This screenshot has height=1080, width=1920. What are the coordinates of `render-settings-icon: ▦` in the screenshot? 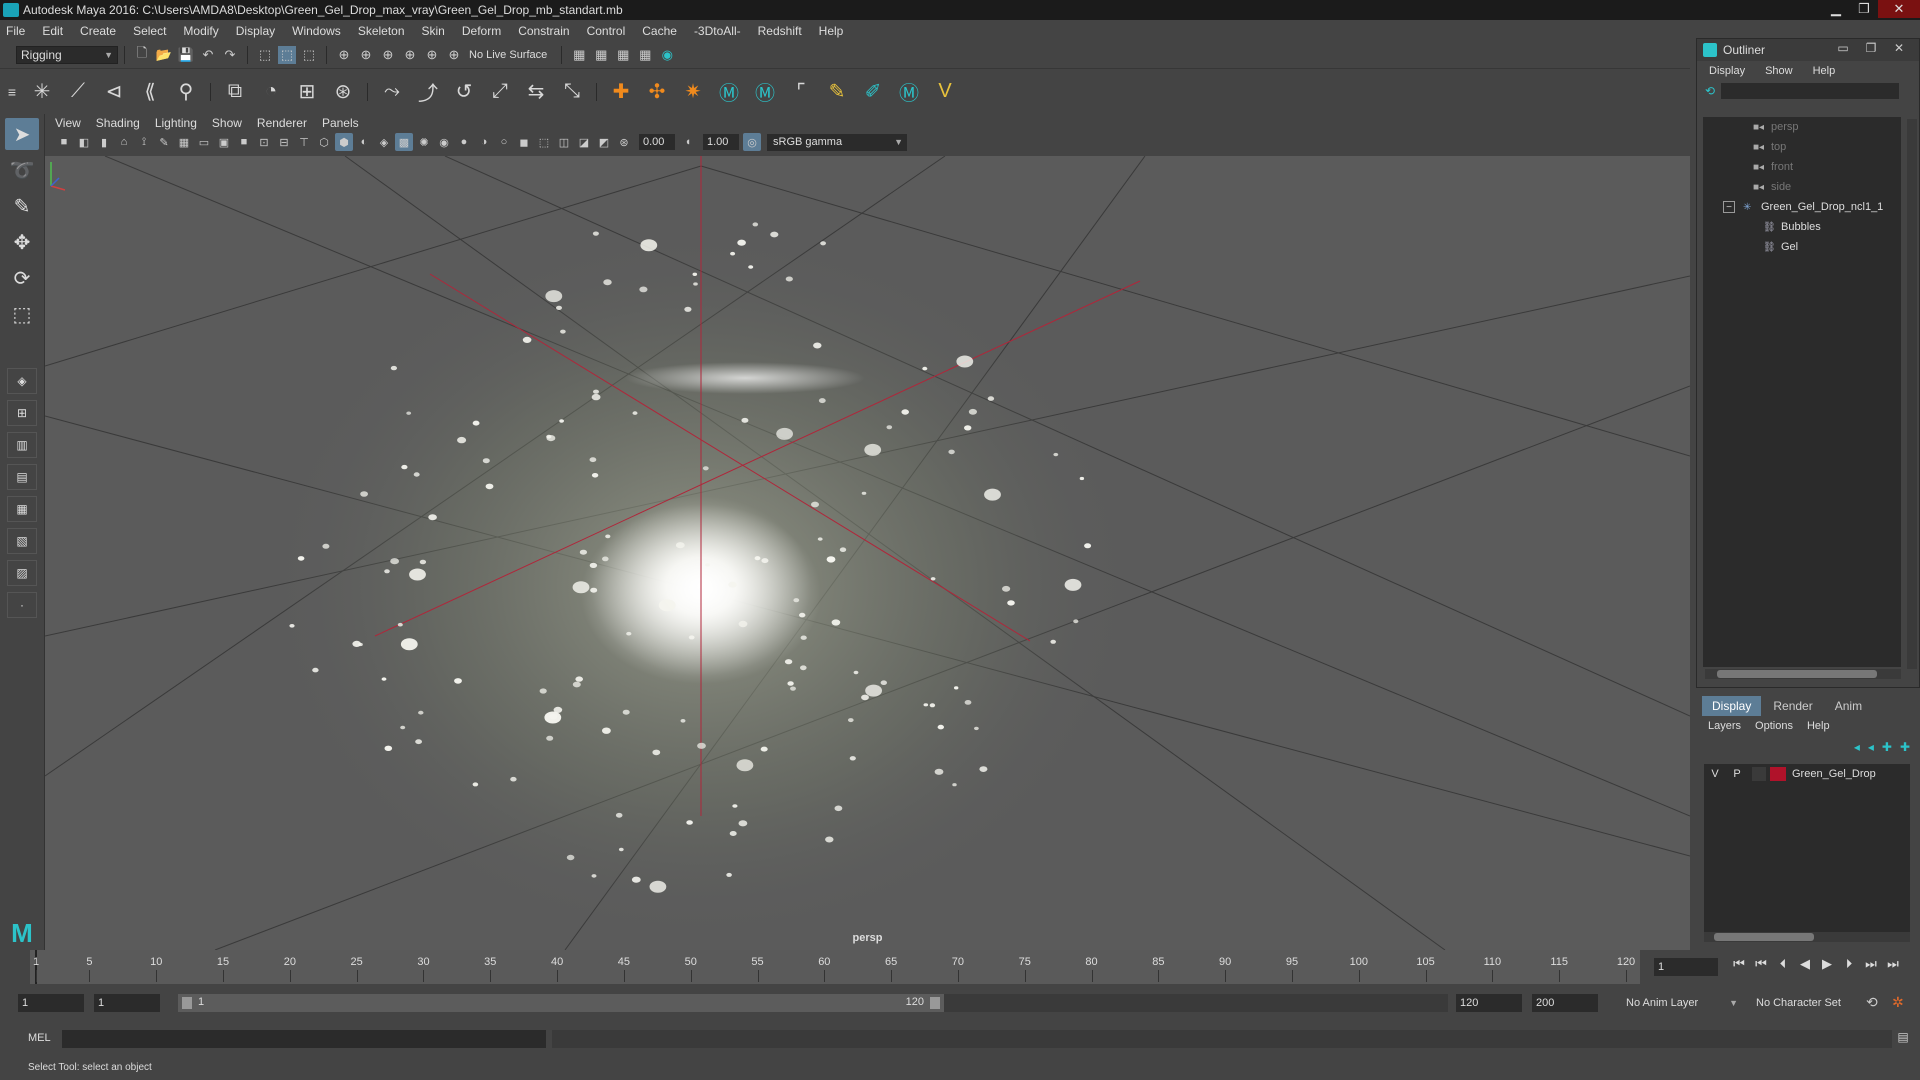 It's located at (623, 55).